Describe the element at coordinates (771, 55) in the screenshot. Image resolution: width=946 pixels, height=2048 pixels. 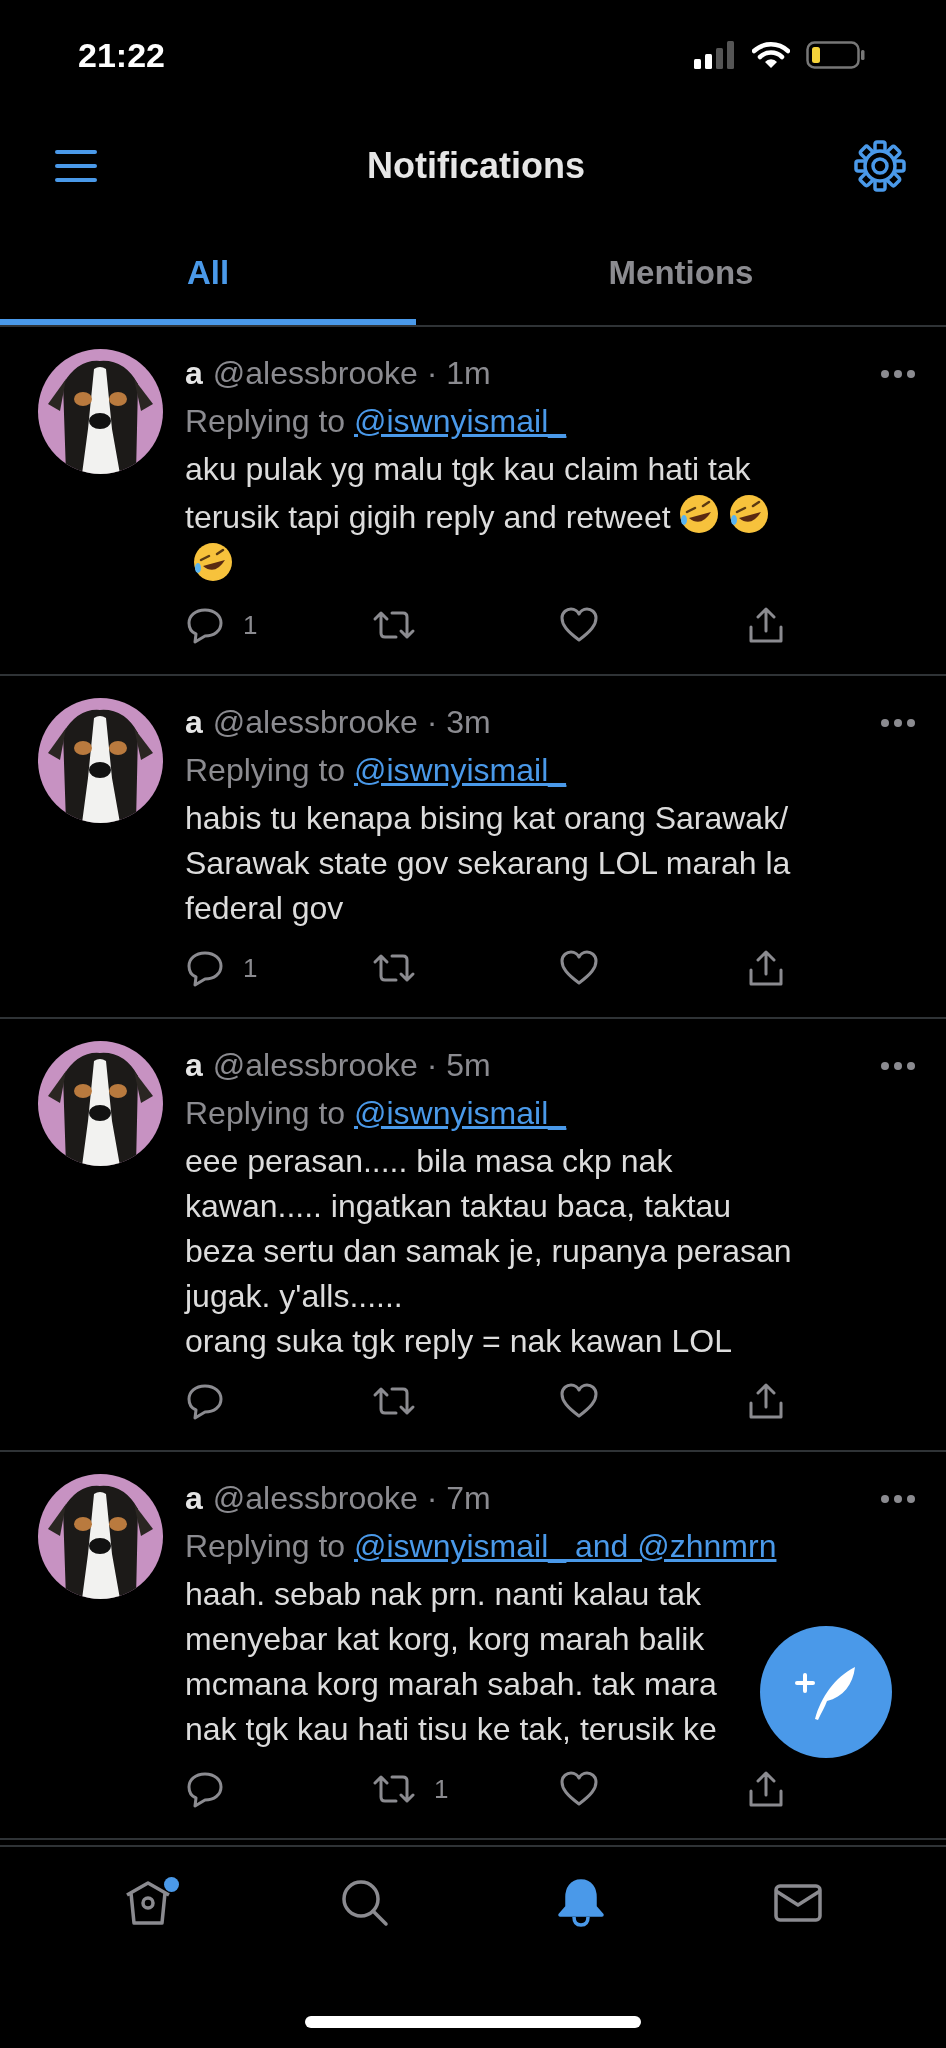
I see `wifi-icon` at that location.